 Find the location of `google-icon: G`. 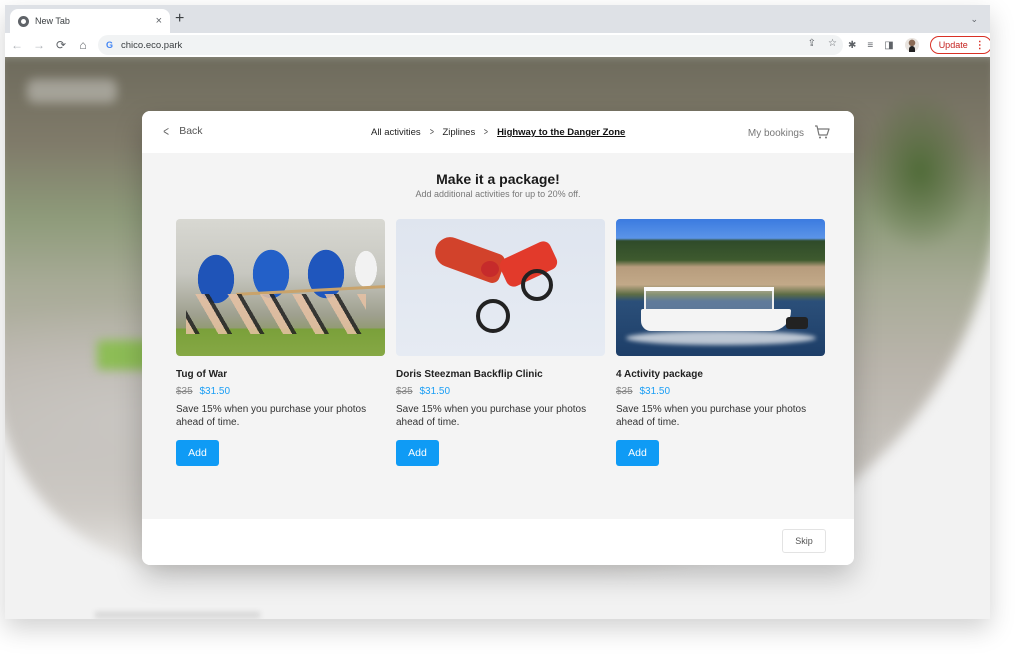

google-icon: G is located at coordinates (110, 45).